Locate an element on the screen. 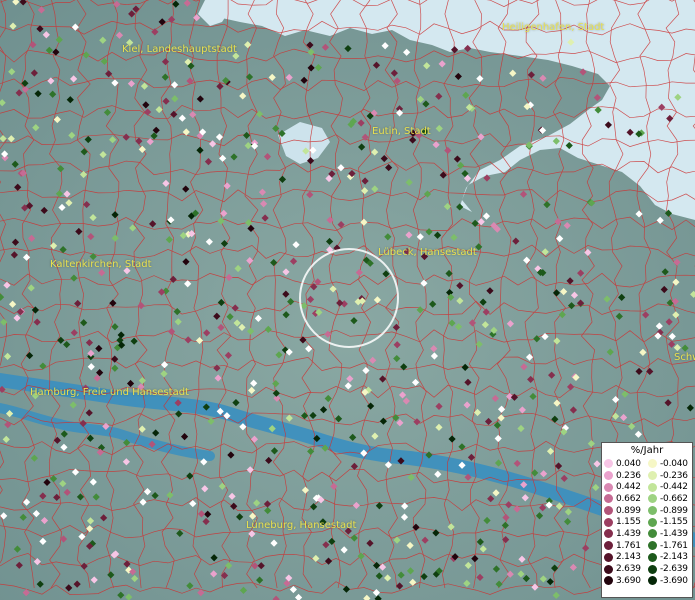  legend-value: -0.442 is located at coordinates (674, 487).